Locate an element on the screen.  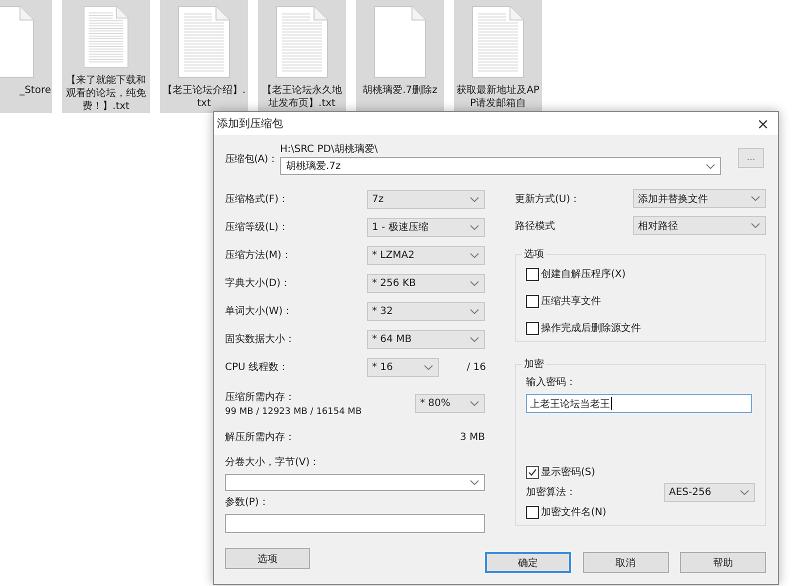
field-label: 固实数据大小： is located at coordinates (260, 339).